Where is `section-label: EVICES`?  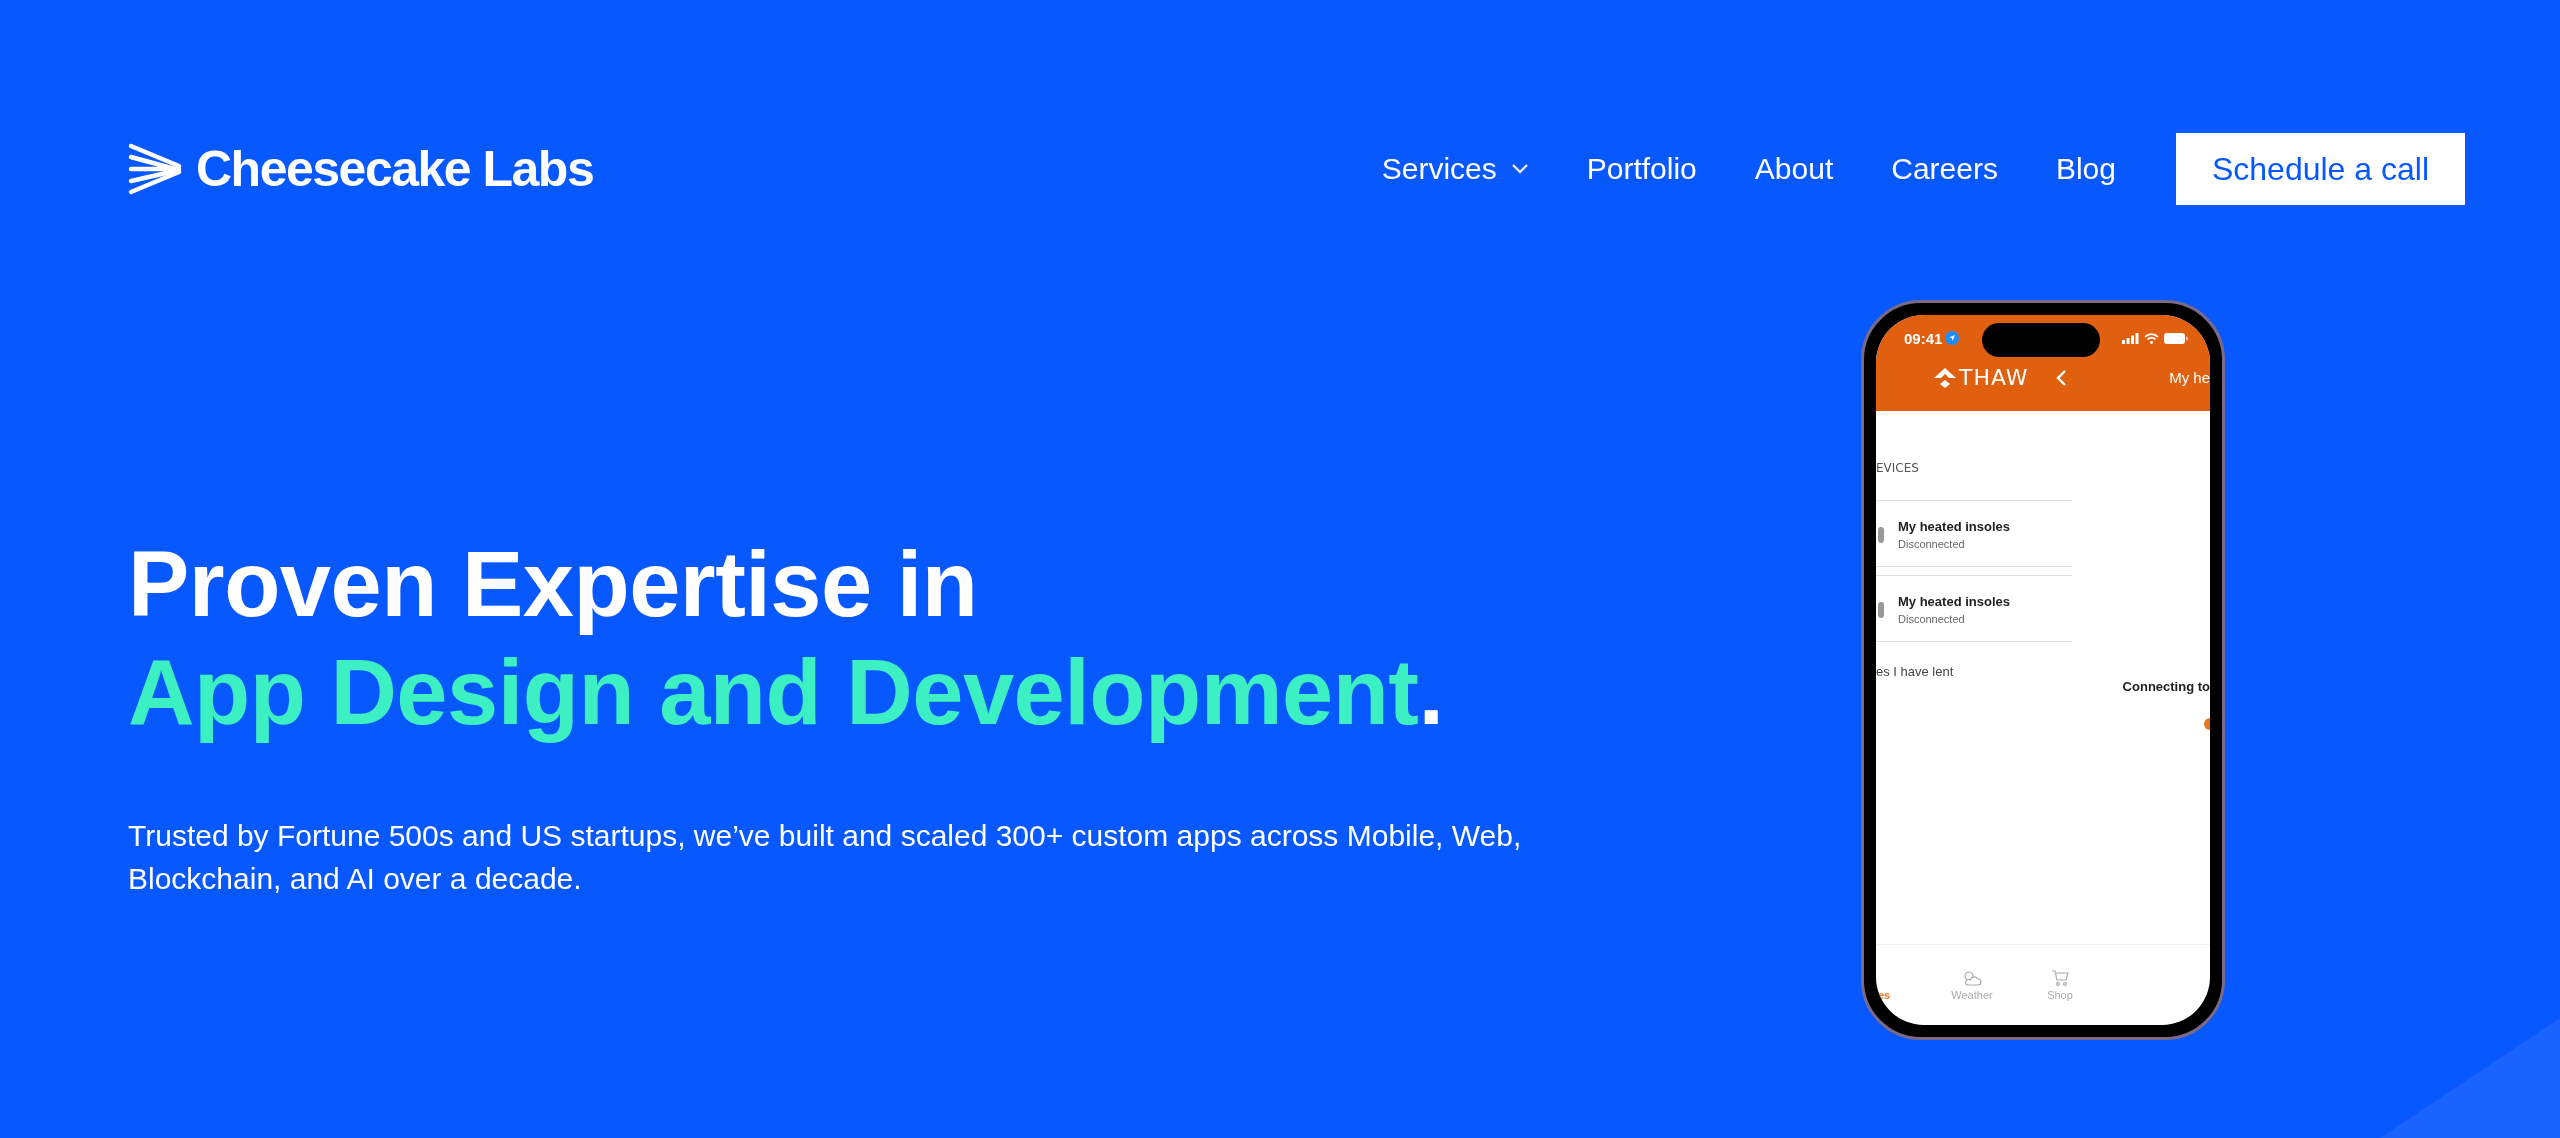
section-label: EVICES is located at coordinates (1898, 468).